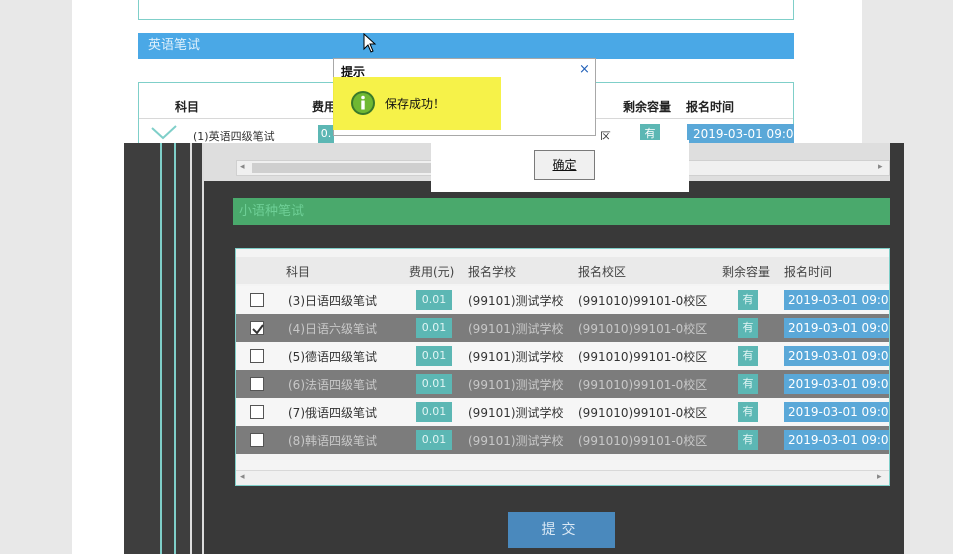  What do you see at coordinates (332, 329) in the screenshot?
I see `row-subject: (4)日语六级笔试` at bounding box center [332, 329].